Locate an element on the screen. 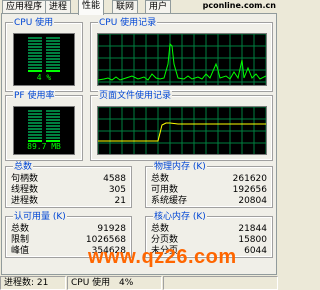  table-row: 系统缓存 20804 is located at coordinates (209, 201).